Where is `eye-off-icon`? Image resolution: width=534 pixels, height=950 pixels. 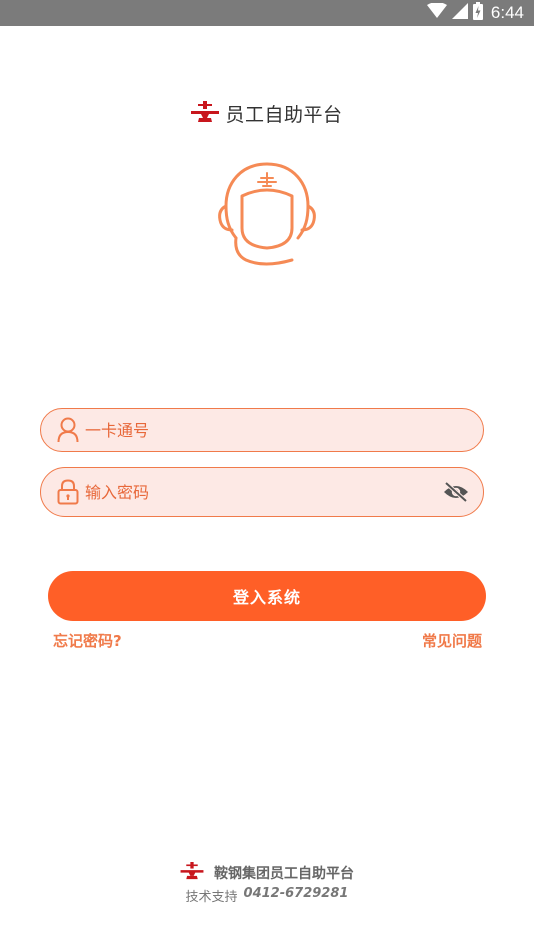
eye-off-icon is located at coordinates (456, 492).